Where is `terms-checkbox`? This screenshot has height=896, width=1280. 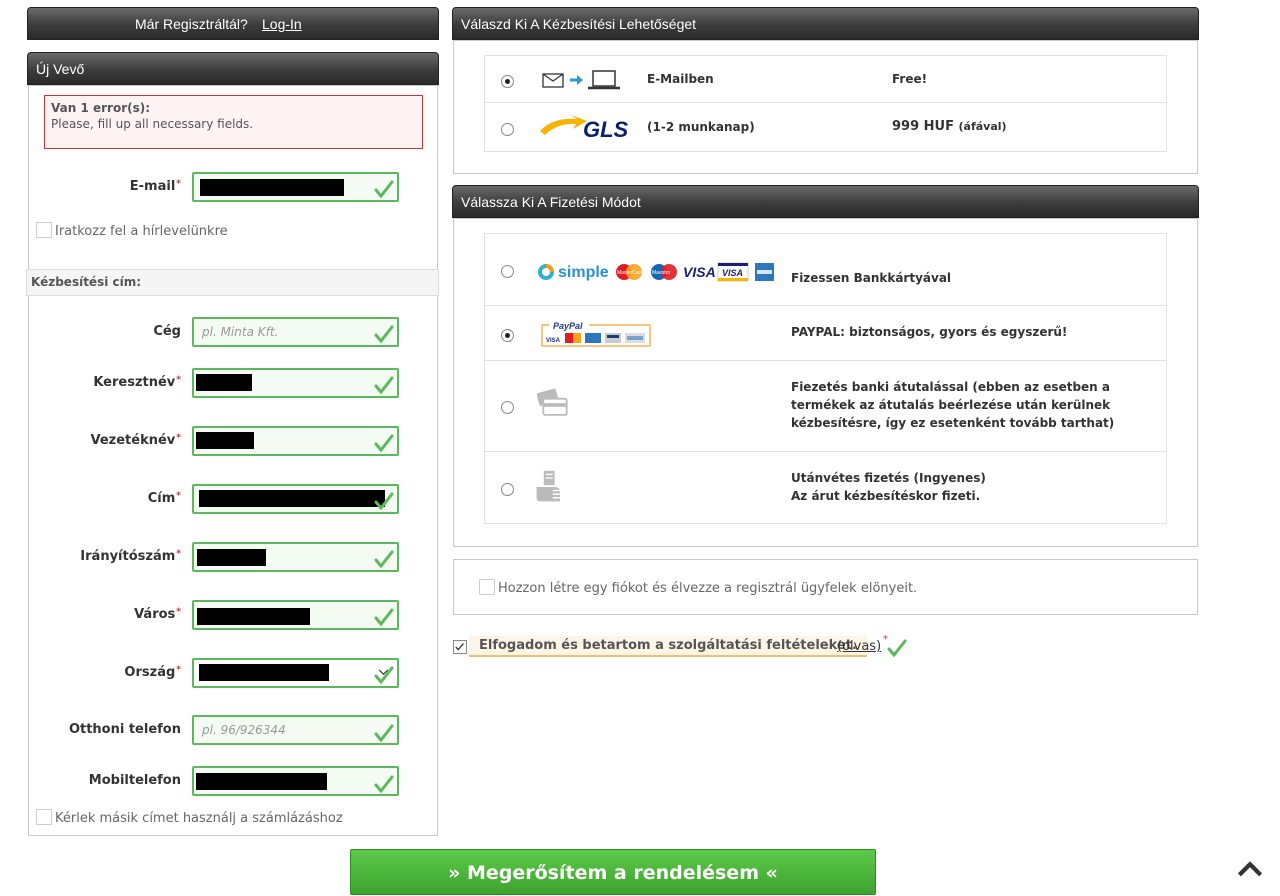
terms-checkbox is located at coordinates (460, 647).